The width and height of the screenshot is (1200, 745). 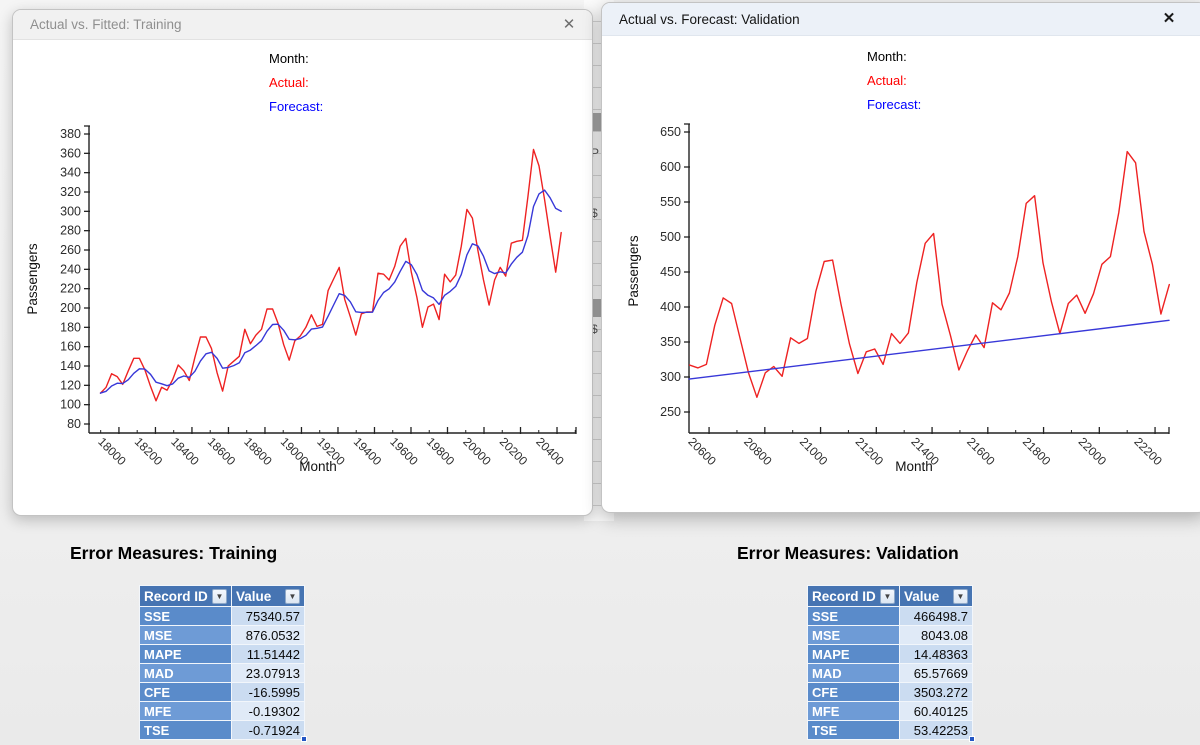 What do you see at coordinates (70, 250) in the screenshot?
I see `svg-text: 260` at bounding box center [70, 250].